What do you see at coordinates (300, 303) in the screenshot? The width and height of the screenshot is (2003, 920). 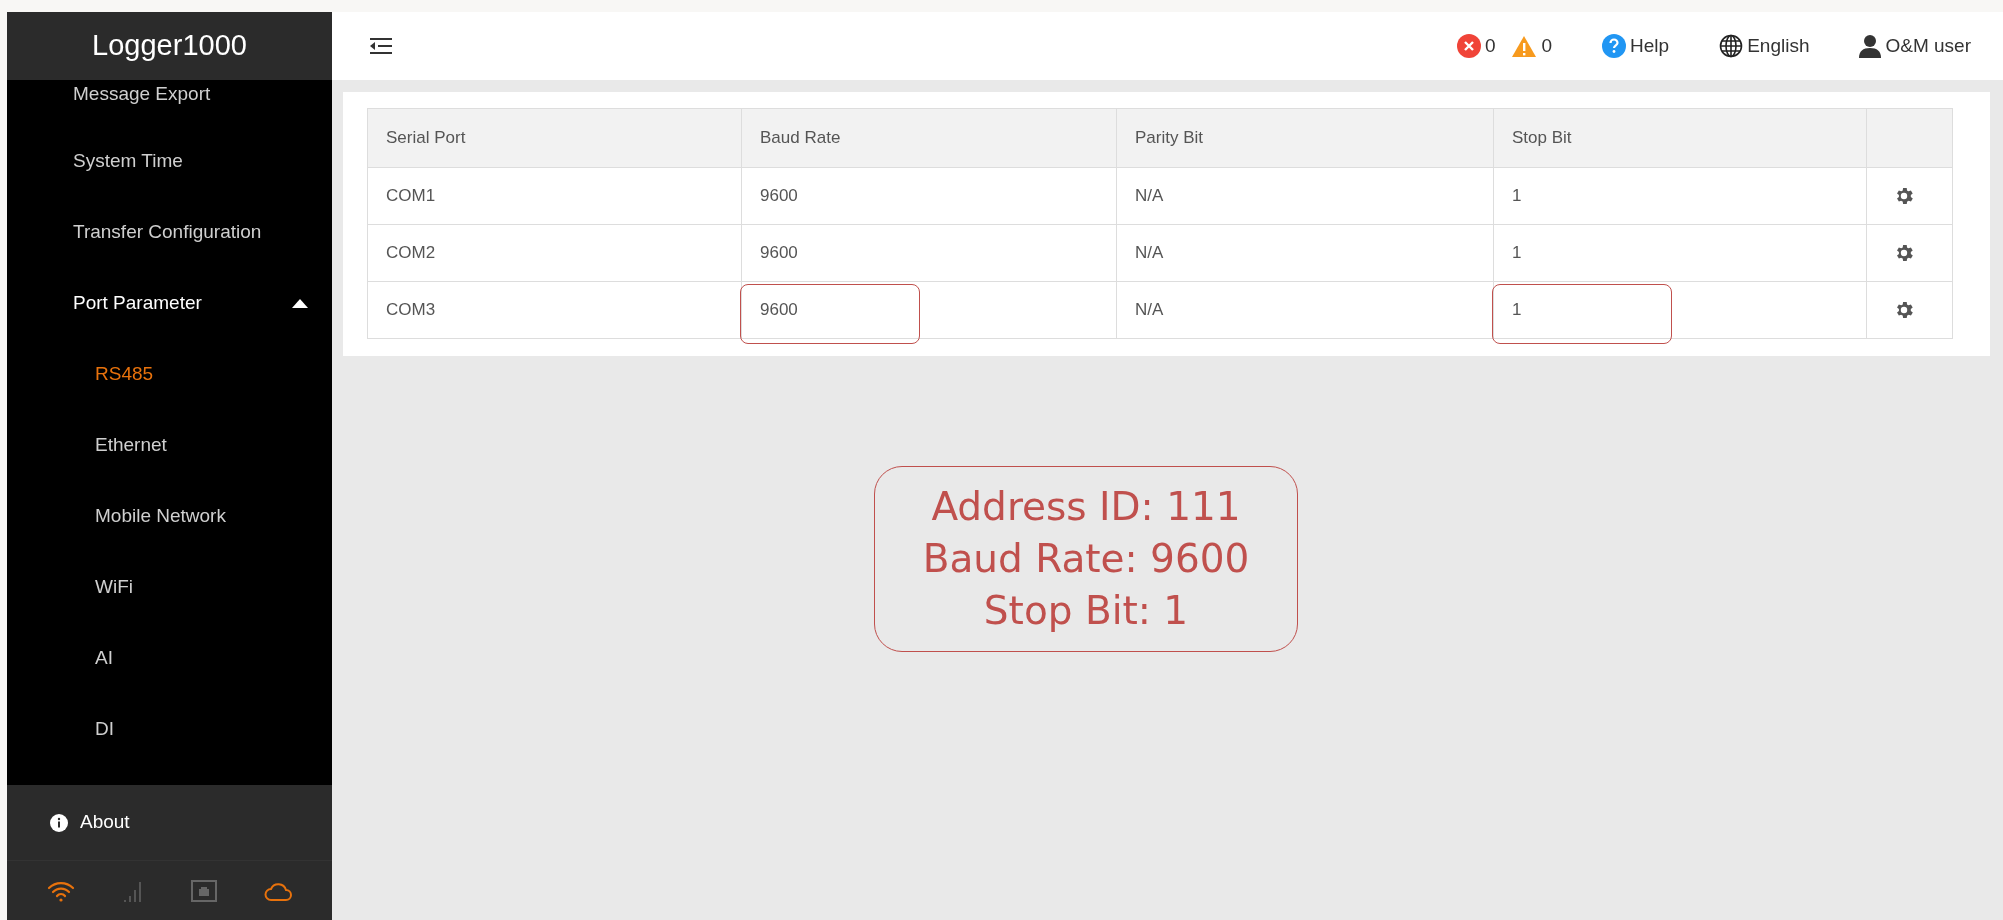 I see `caret-up-icon` at bounding box center [300, 303].